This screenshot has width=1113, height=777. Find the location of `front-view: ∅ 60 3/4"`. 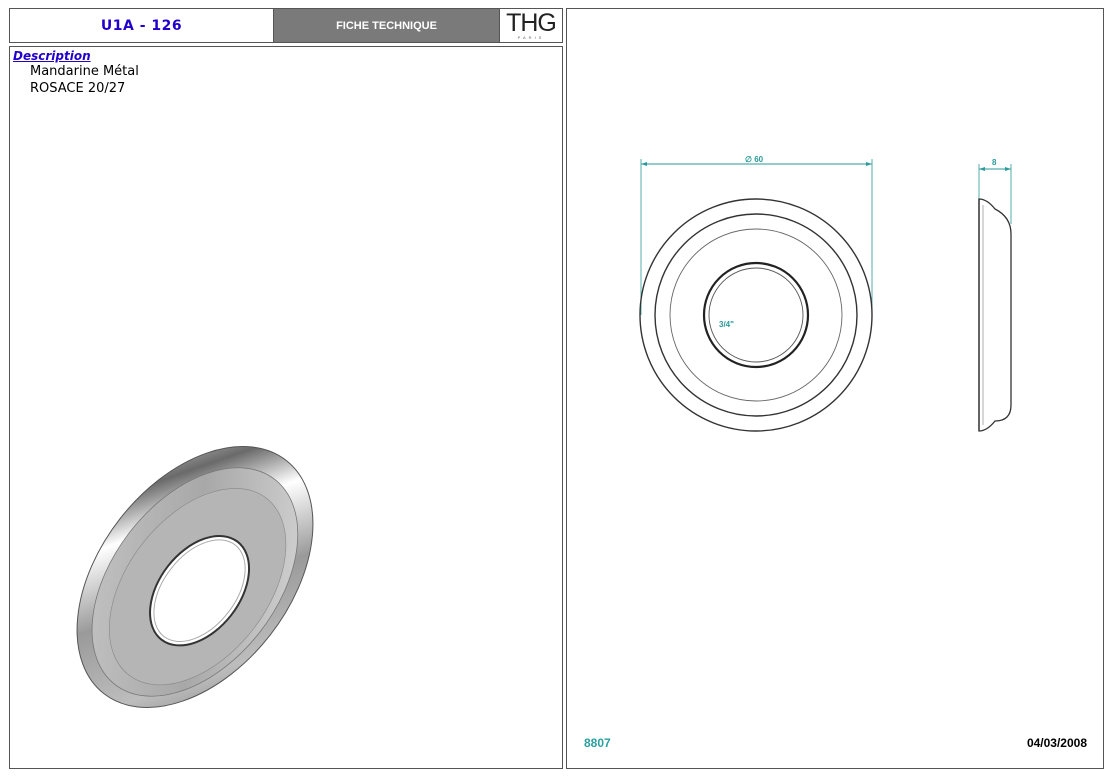

front-view: ∅ 60 3/4" is located at coordinates (756, 293).